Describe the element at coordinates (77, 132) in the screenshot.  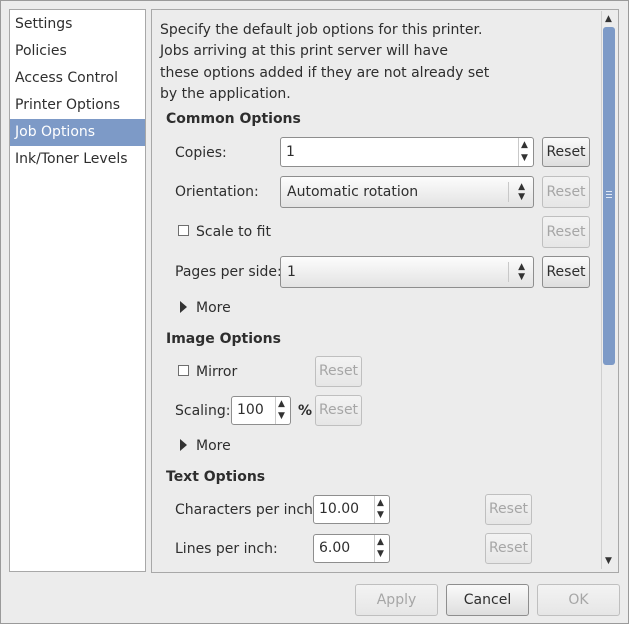
I see `sidebar-item-job-options: Job Options` at that location.